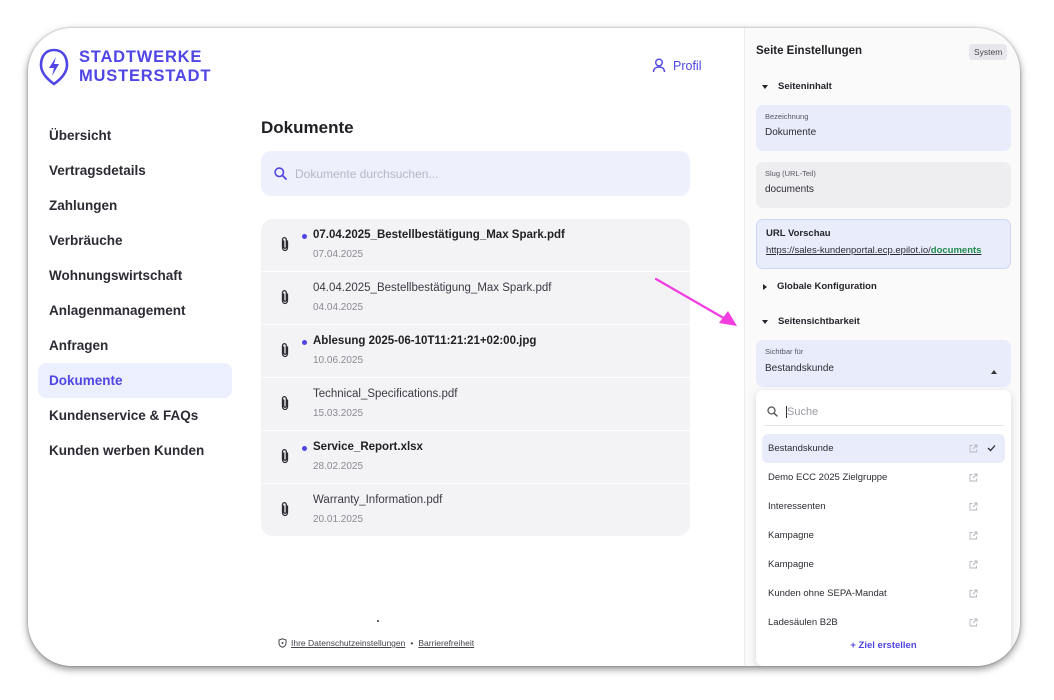  I want to click on nav-item-anlagenmanagement: Anlagenmanagement, so click(135, 310).